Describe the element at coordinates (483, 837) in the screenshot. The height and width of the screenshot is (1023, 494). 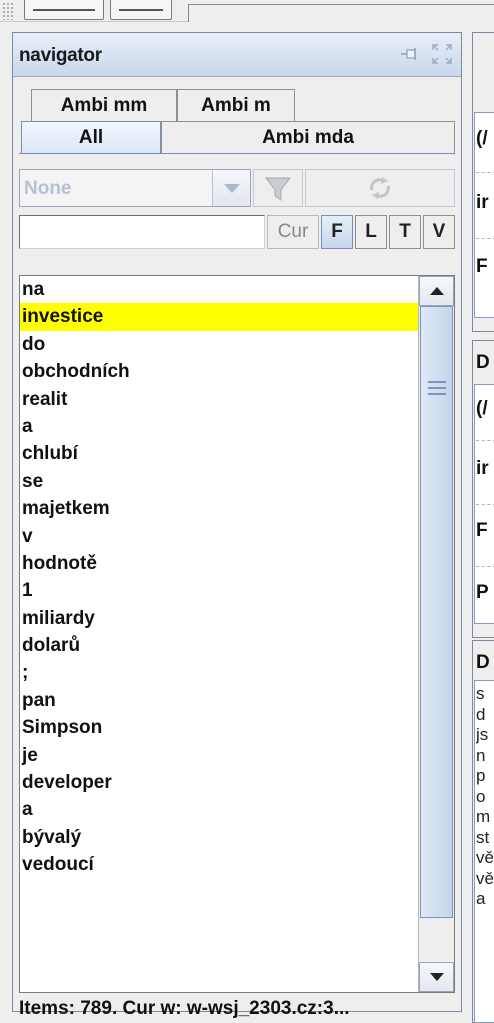
I see `right-text-line: st` at that location.